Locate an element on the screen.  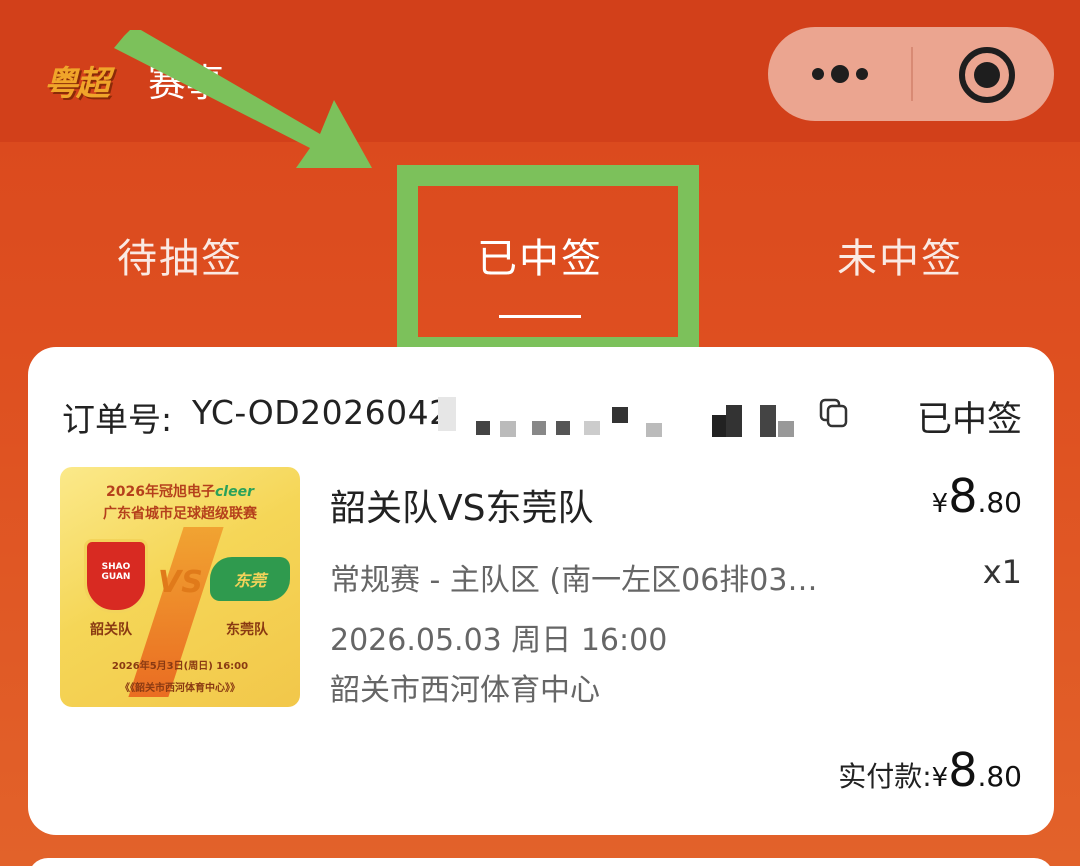
home-team-badge: SHAO GUAN is located at coordinates (116, 576).